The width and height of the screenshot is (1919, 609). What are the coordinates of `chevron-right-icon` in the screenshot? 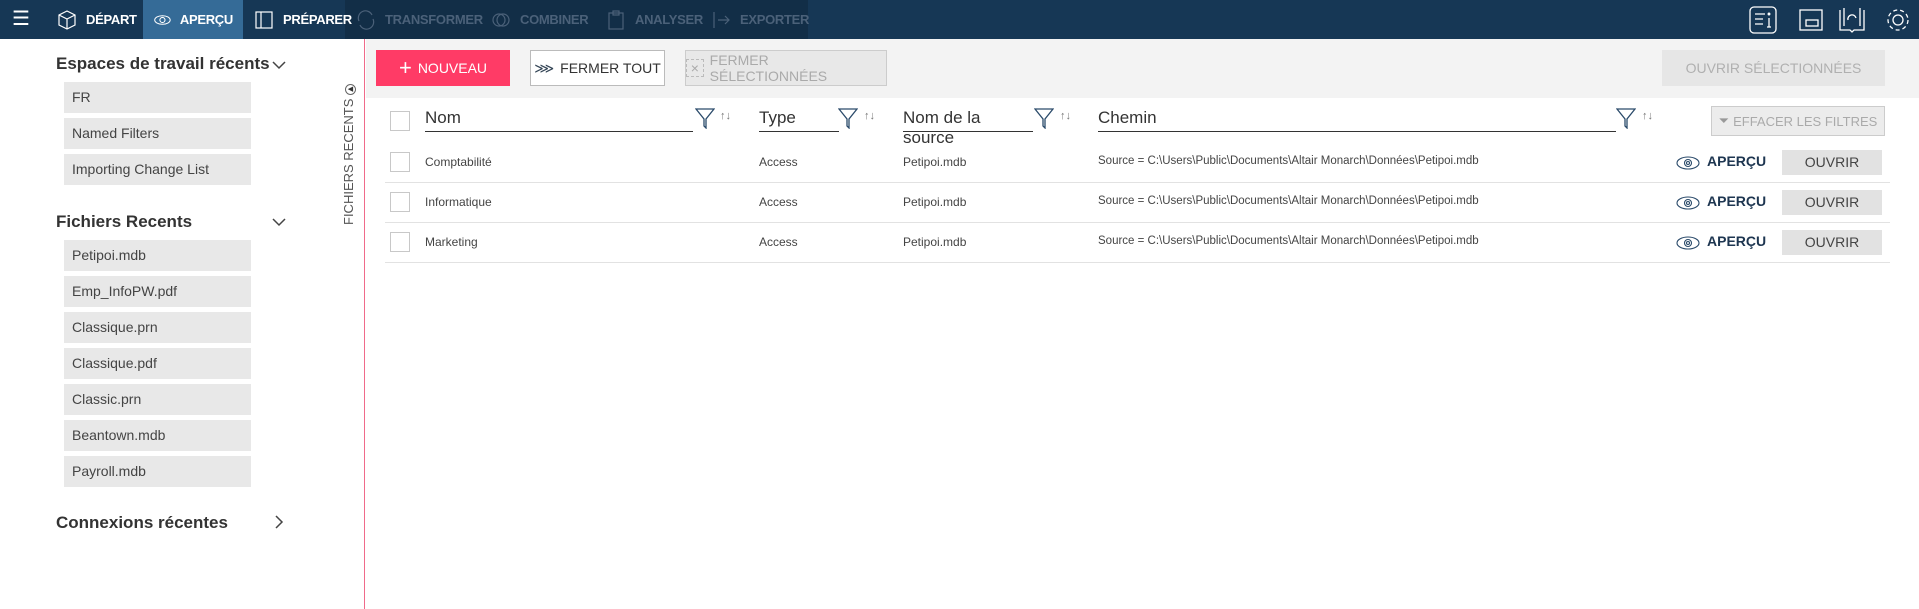 It's located at (279, 522).